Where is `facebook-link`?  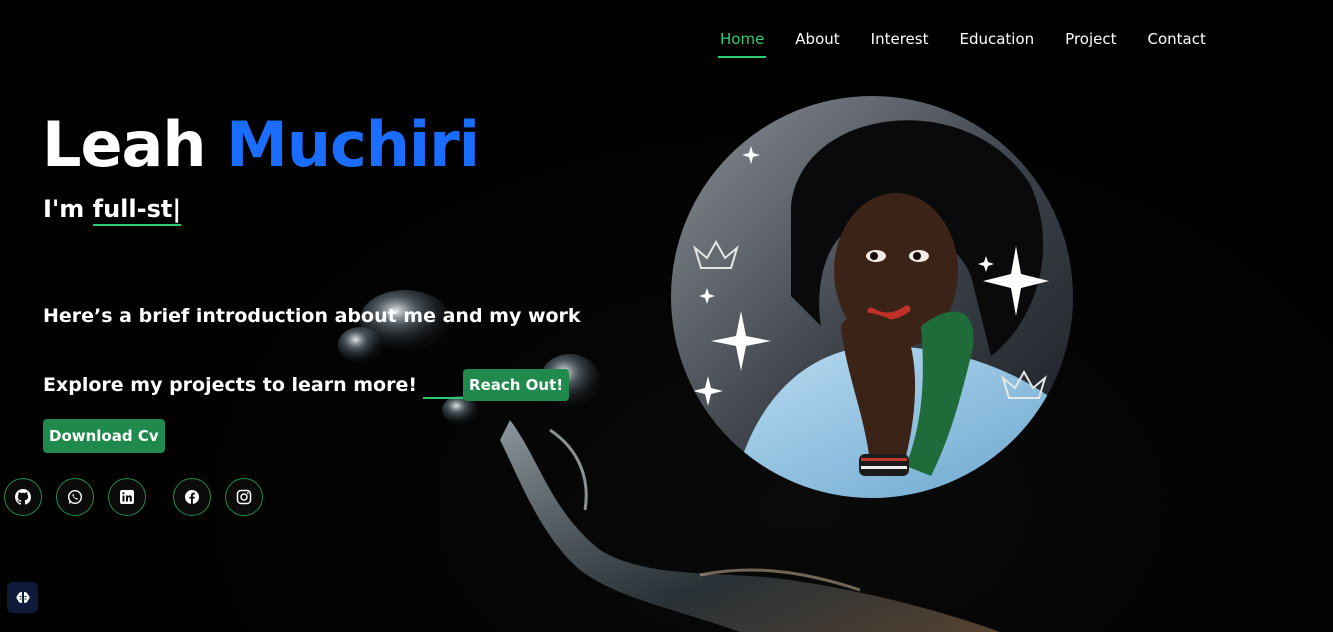
facebook-link is located at coordinates (192, 497).